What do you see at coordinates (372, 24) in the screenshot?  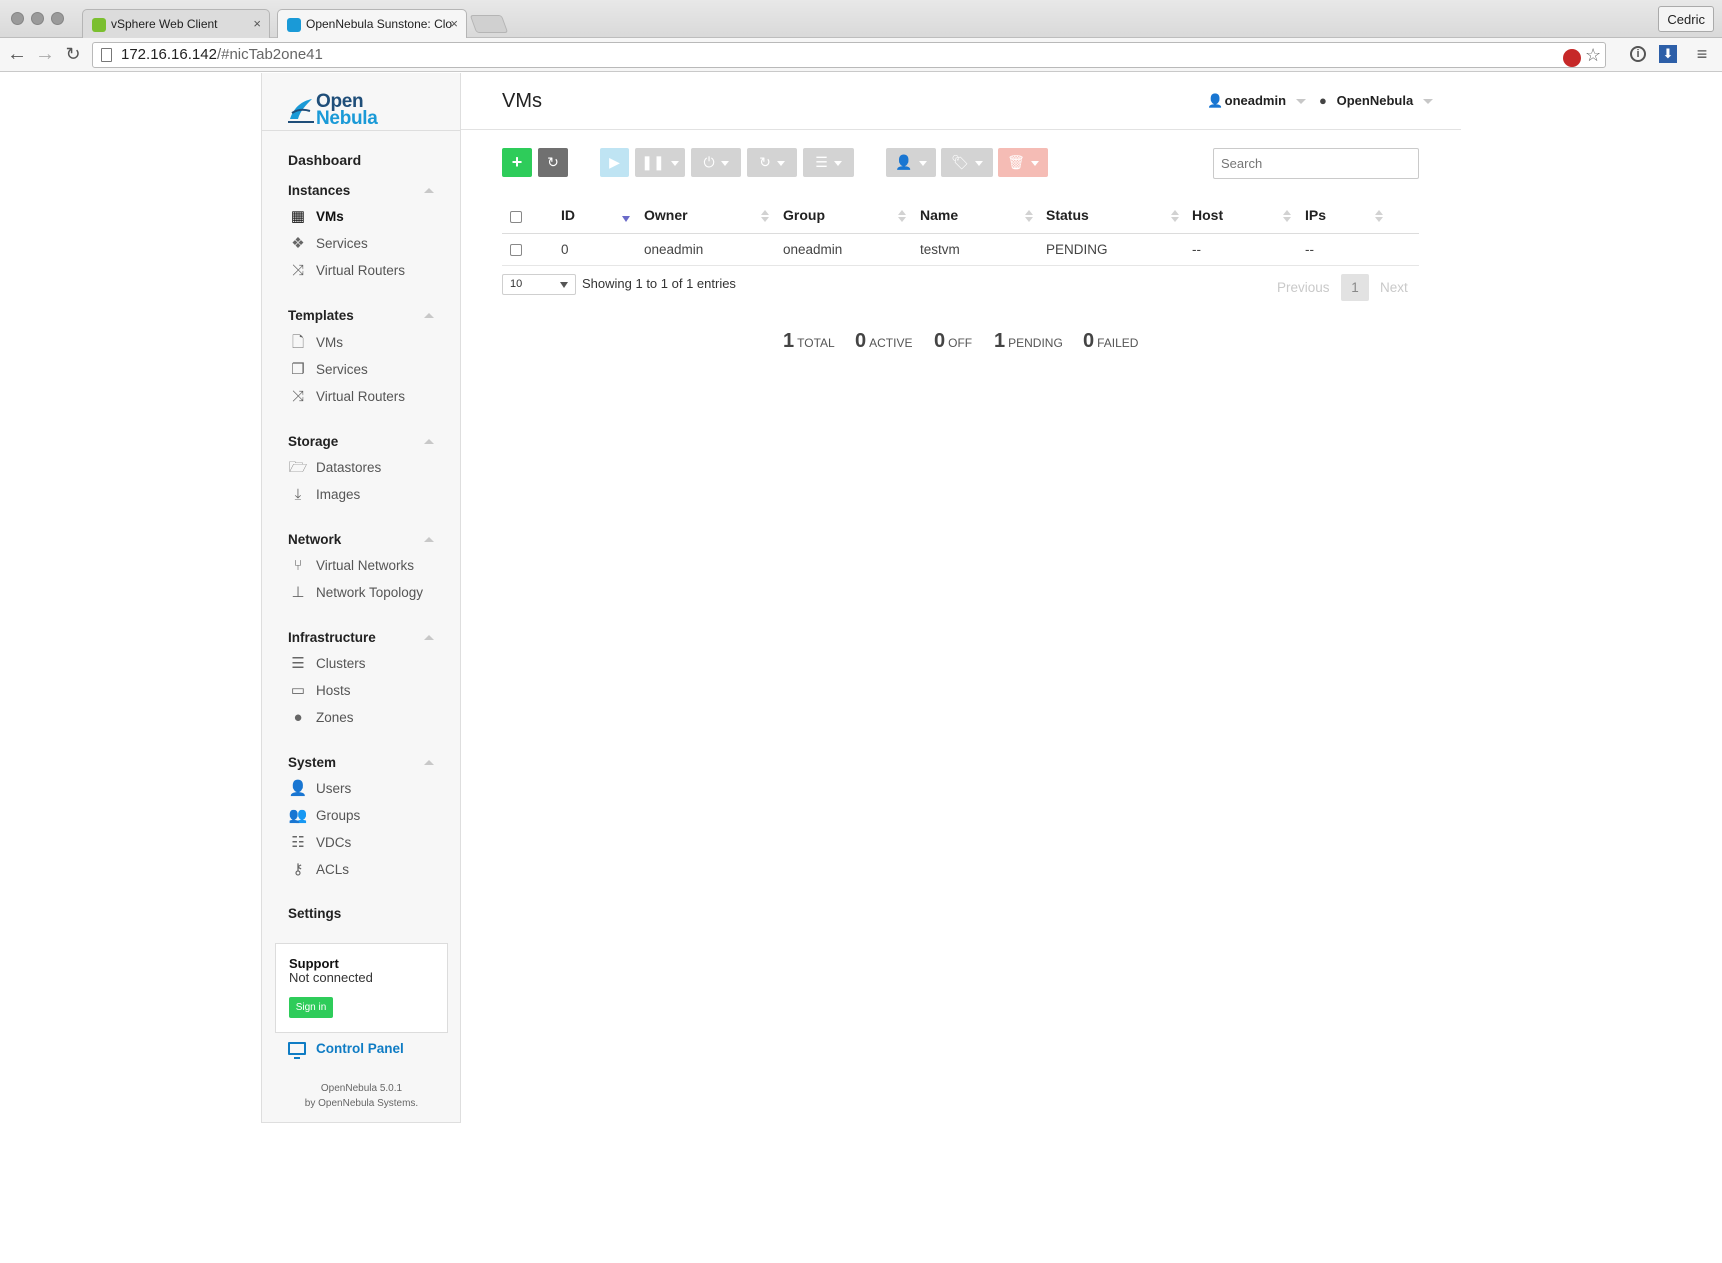 I see `browser-tab-opennebula: OpenNebula Sunstone: Clo ×` at bounding box center [372, 24].